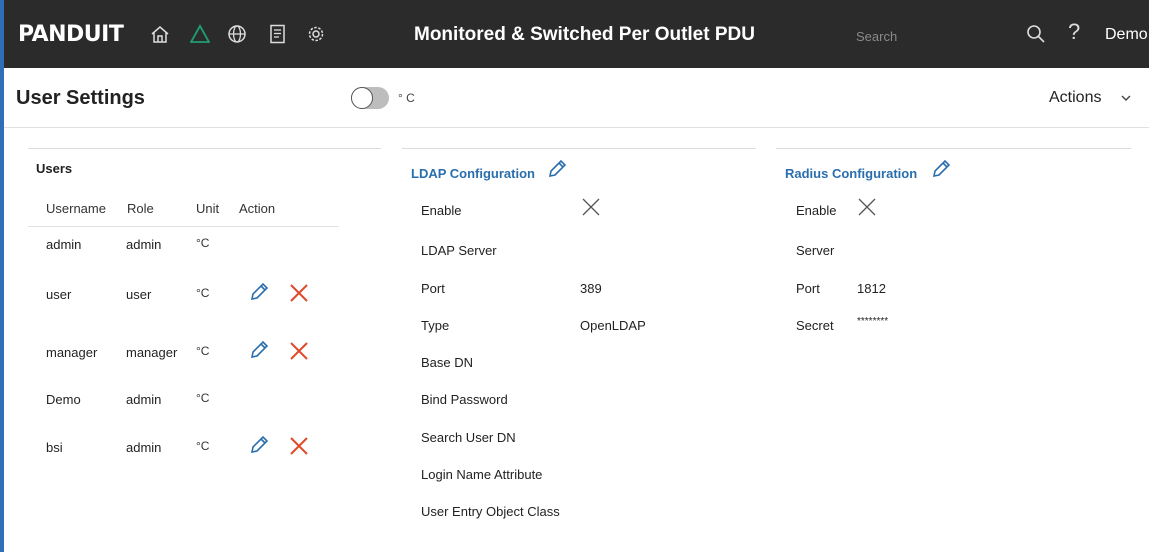  I want to click on search-icon, so click(1036, 36).